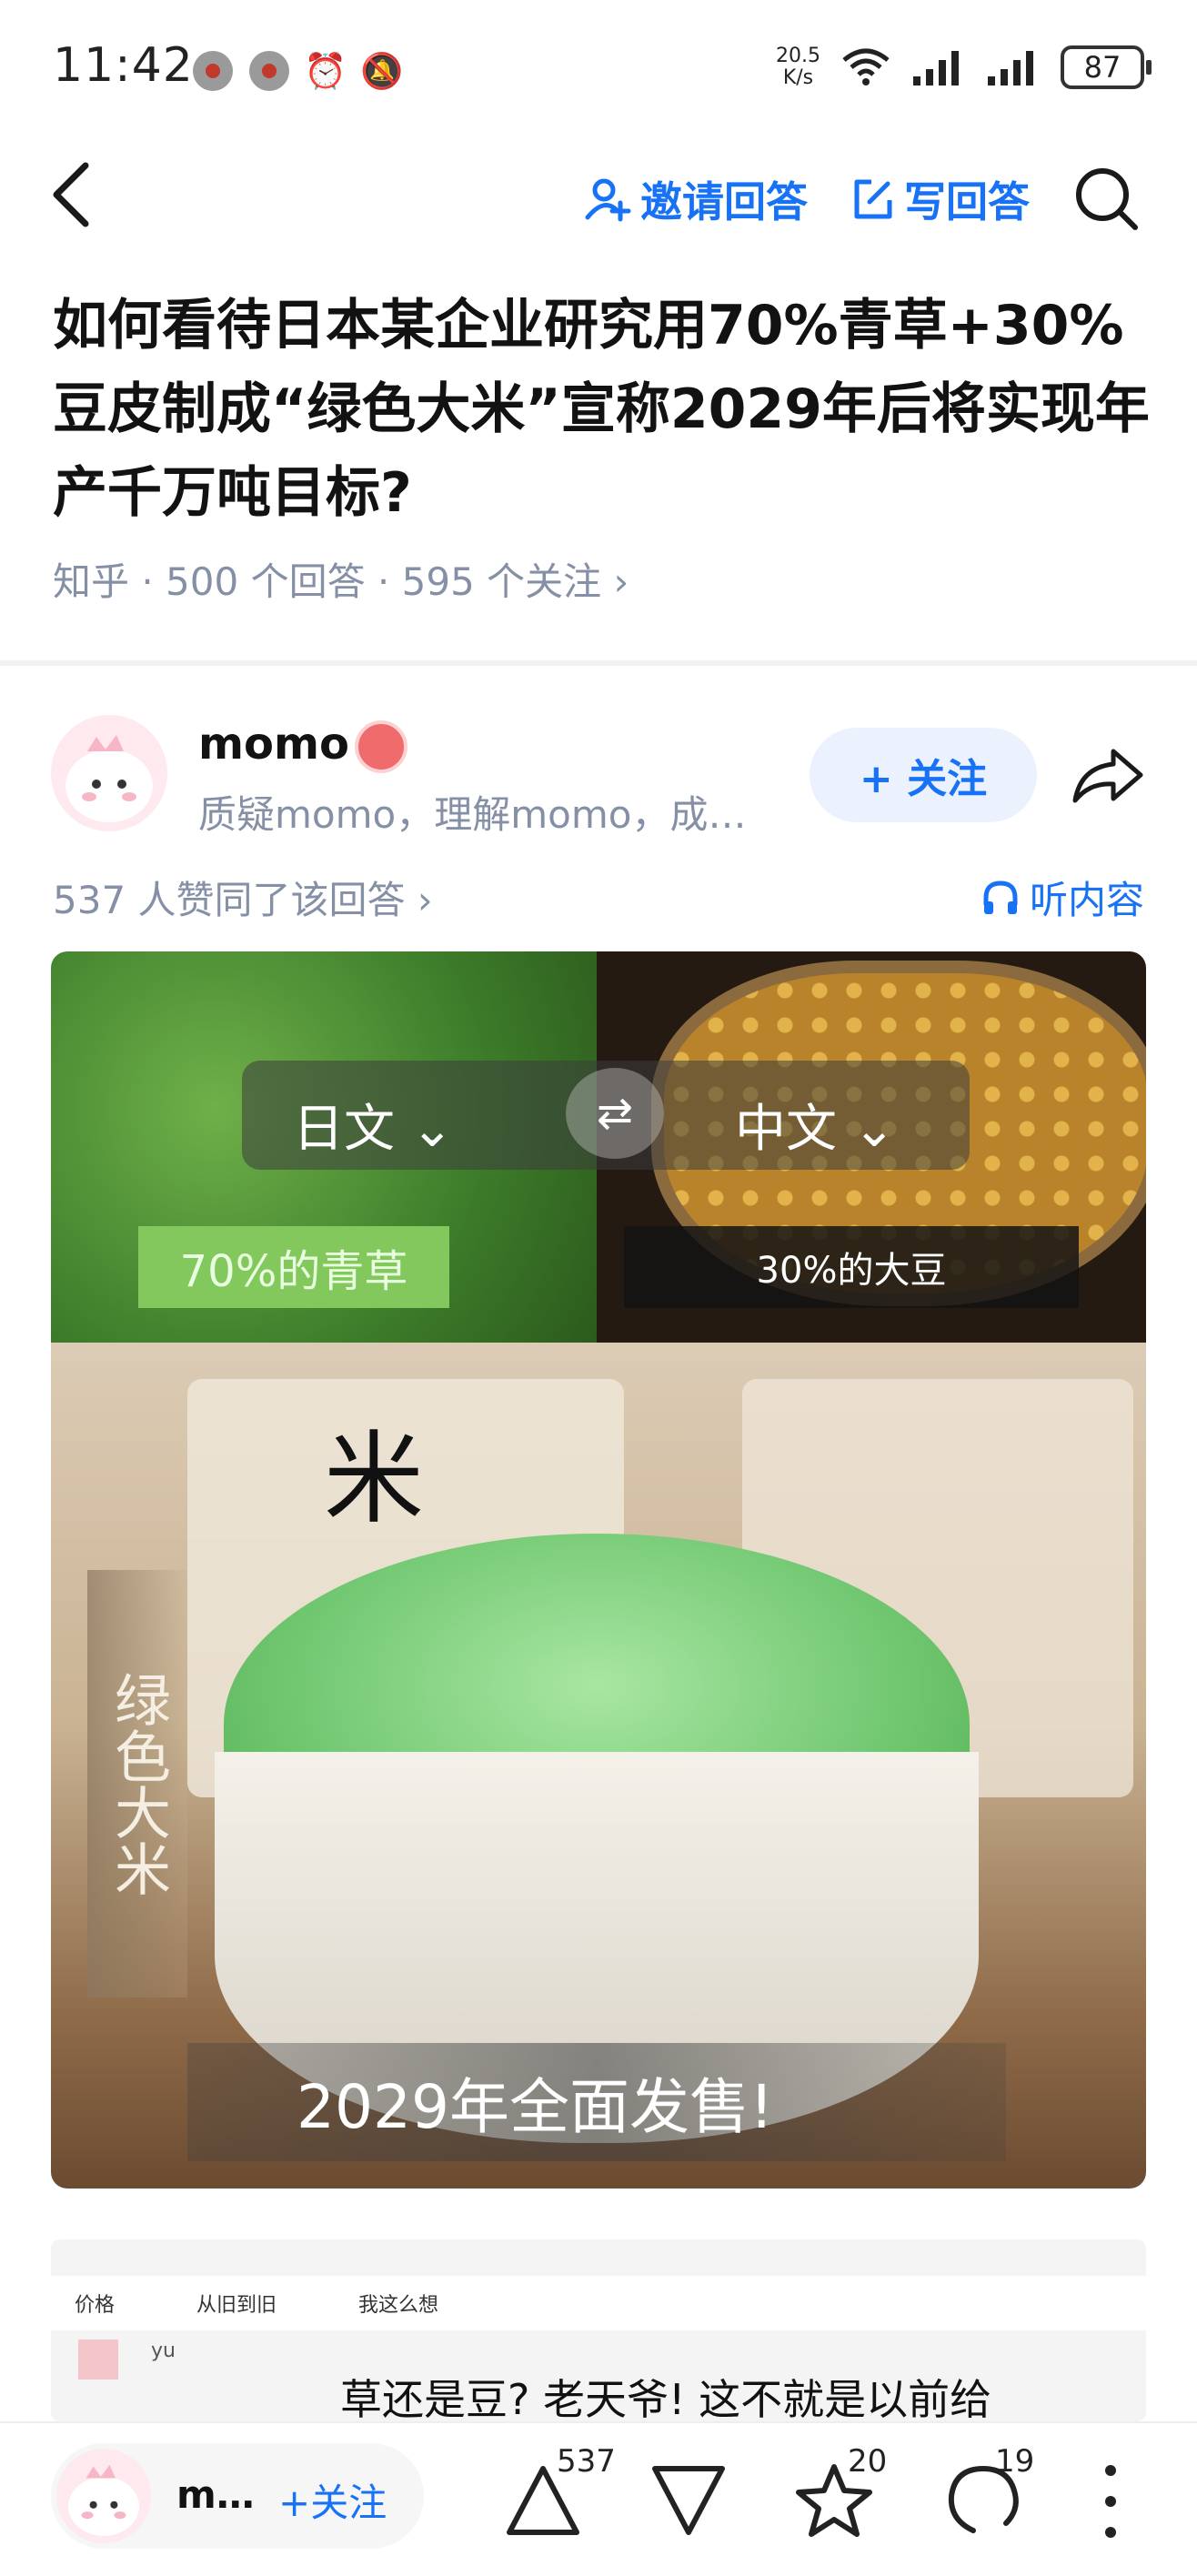 The height and width of the screenshot is (2576, 1197). What do you see at coordinates (95, 2305) in the screenshot?
I see `screenshot-tab: 价格` at bounding box center [95, 2305].